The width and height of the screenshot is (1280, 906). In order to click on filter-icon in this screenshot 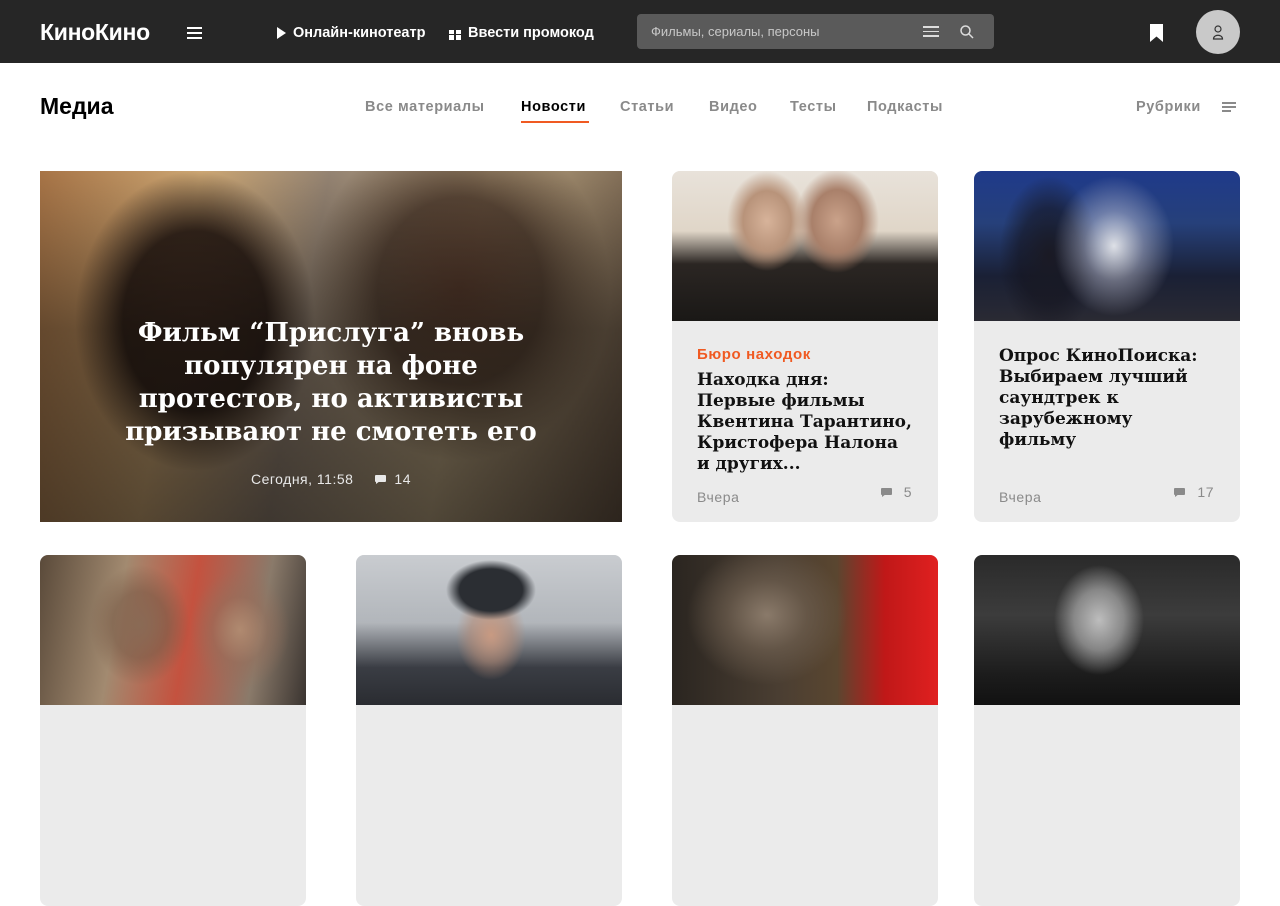, I will do `click(931, 32)`.